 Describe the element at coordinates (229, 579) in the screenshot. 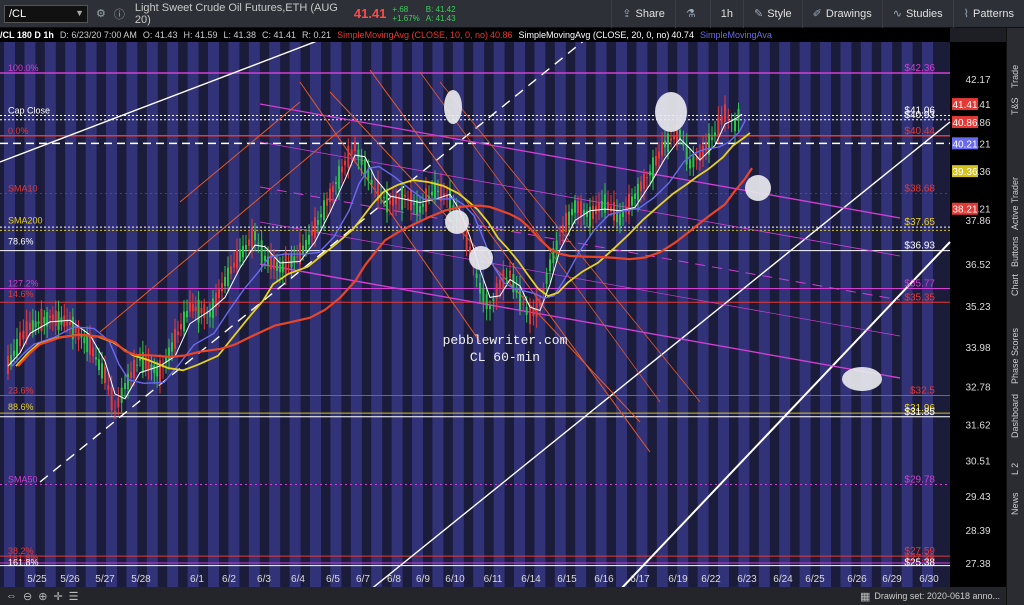

I see `time-axis-label: 6/2` at that location.